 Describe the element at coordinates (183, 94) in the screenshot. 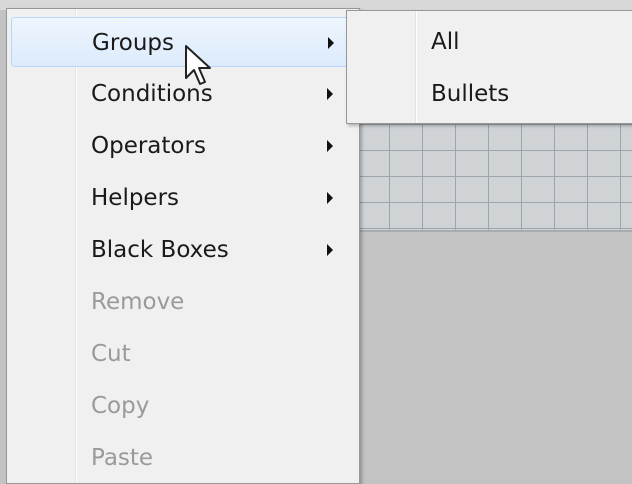

I see `menu-item-conditions: Conditions` at that location.